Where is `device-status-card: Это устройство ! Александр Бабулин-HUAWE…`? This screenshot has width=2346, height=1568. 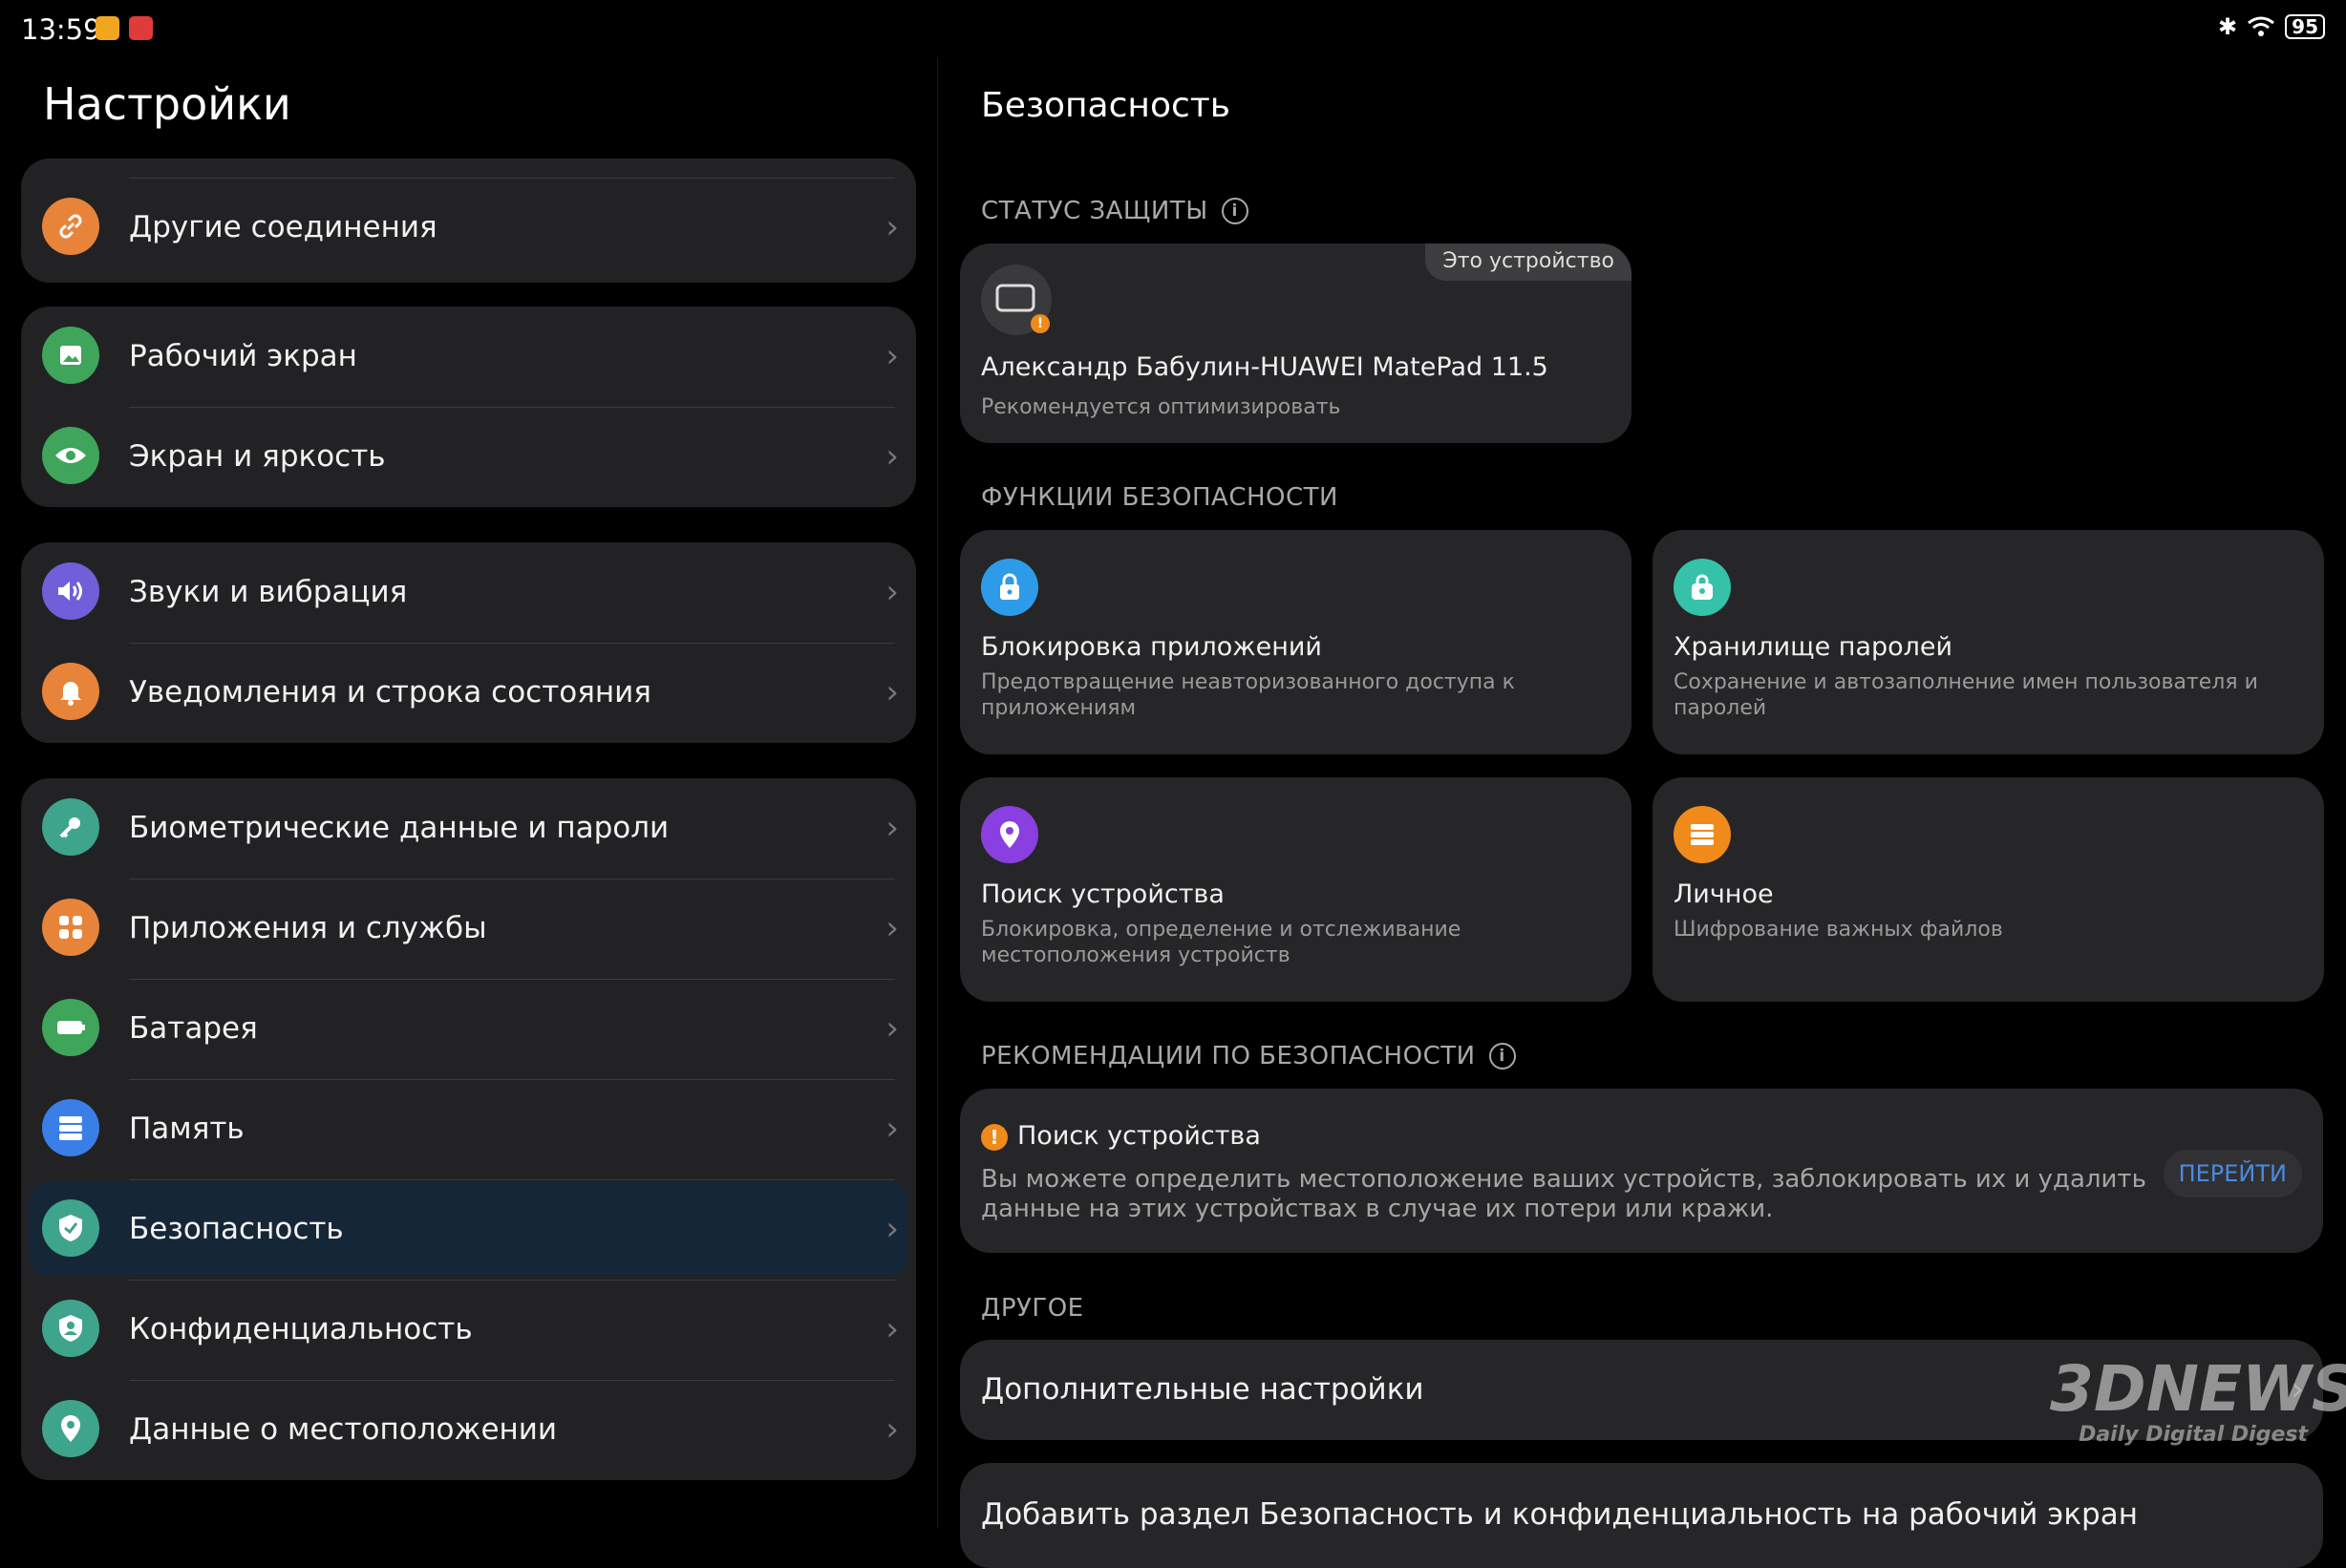 device-status-card: Это устройство ! Александр Бабулин-HUAWE… is located at coordinates (1296, 343).